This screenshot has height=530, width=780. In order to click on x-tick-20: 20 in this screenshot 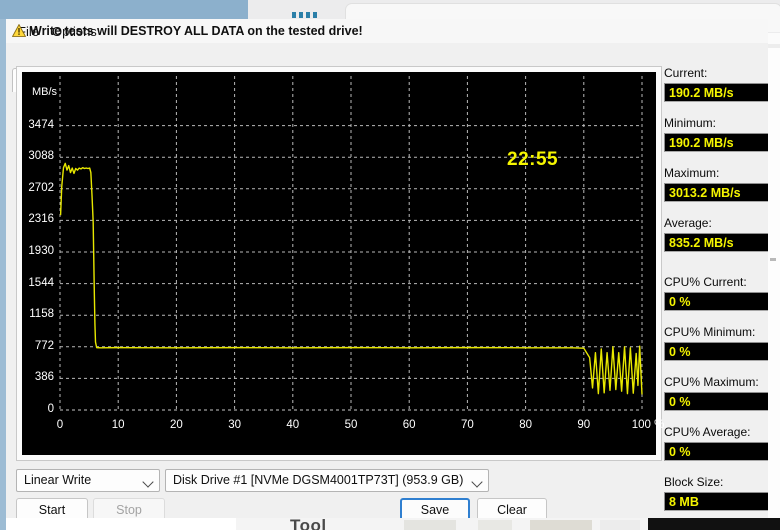, I will do `click(176, 425)`.